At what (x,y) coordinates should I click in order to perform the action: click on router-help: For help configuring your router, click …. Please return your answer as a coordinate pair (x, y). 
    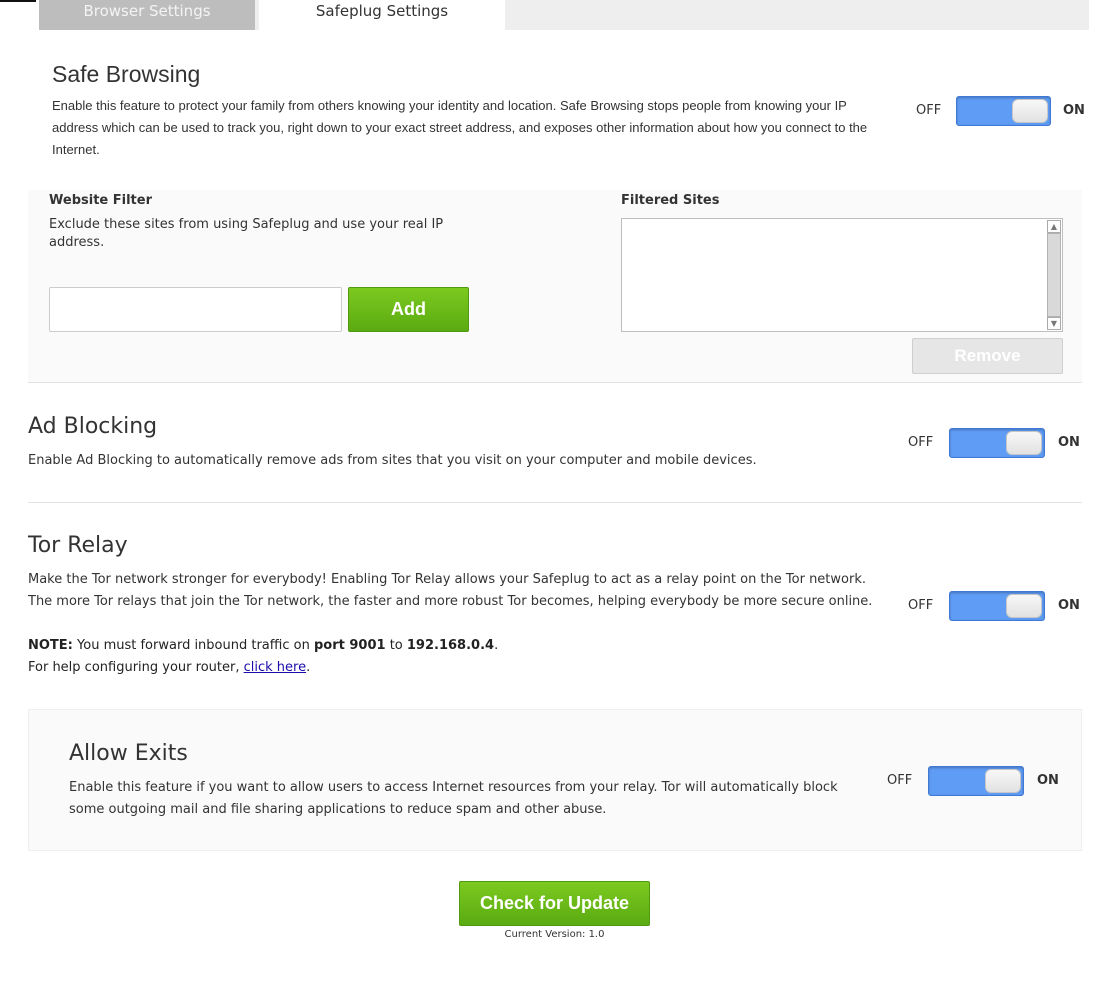
    Looking at the image, I should click on (428, 668).